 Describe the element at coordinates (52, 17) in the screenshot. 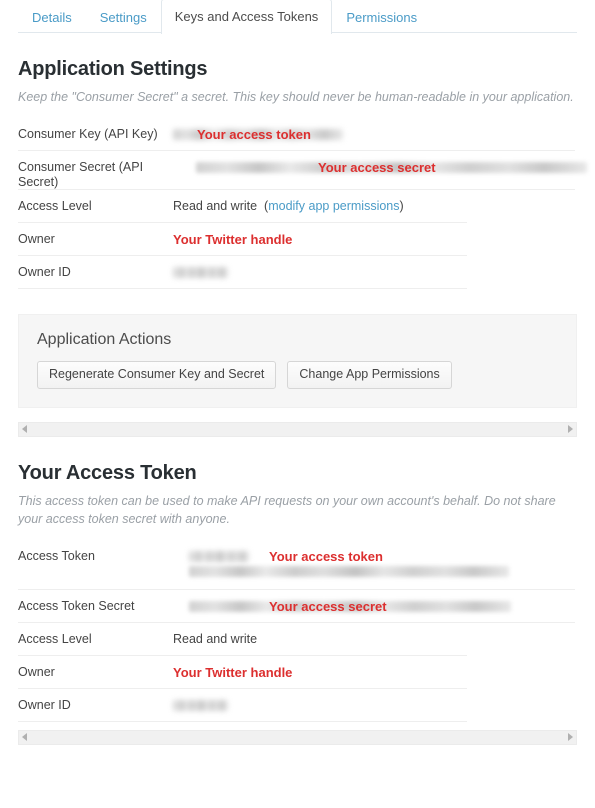

I see `tab-details: Details` at that location.